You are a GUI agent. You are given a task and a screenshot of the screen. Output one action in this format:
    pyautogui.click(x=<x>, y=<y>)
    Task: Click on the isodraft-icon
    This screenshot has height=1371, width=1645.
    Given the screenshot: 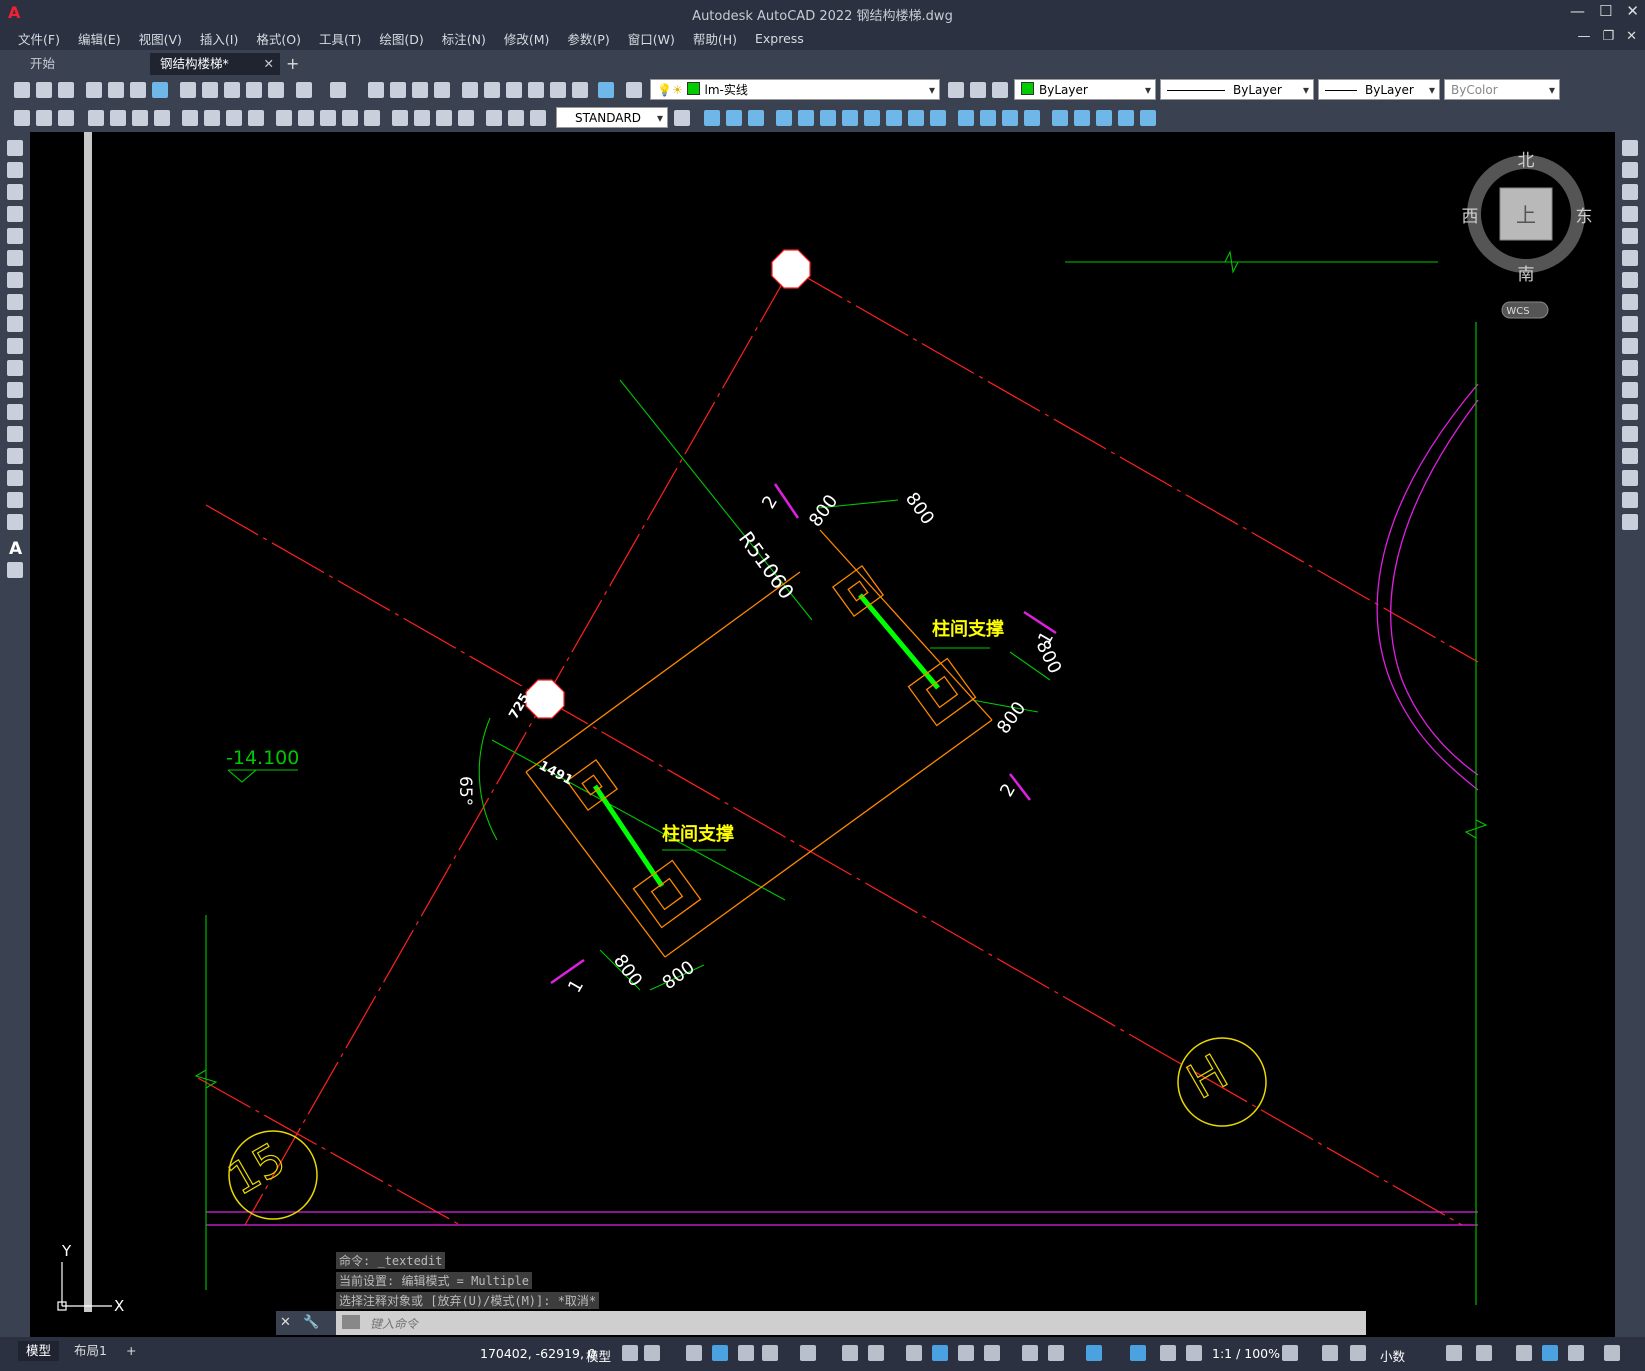 What is the action you would take?
    pyautogui.click(x=808, y=1353)
    